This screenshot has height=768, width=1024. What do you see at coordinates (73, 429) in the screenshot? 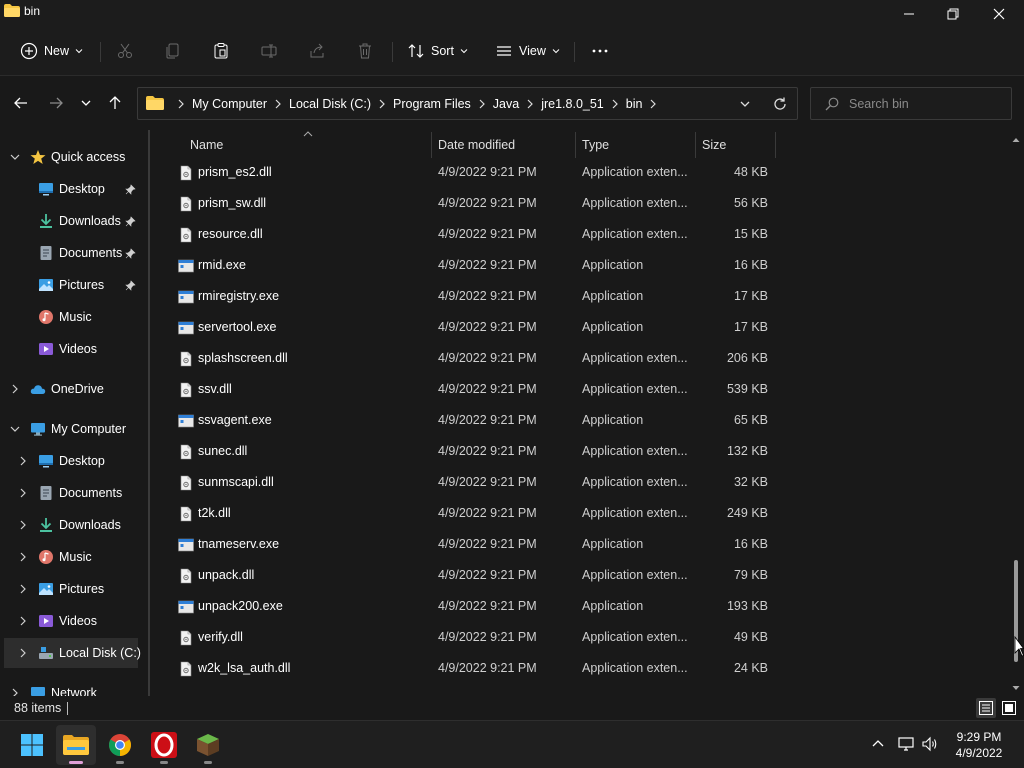
I see `sidebar-item-my-computer: My Computer` at bounding box center [73, 429].